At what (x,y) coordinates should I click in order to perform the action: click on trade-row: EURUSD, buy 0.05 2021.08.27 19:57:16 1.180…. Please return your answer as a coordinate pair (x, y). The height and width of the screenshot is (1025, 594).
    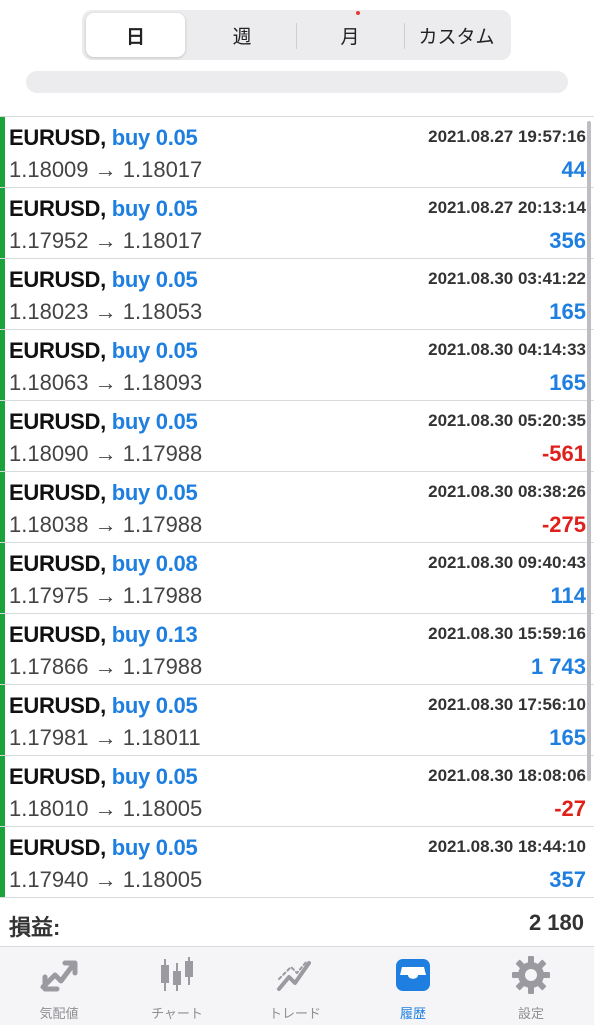
    Looking at the image, I should click on (297, 152).